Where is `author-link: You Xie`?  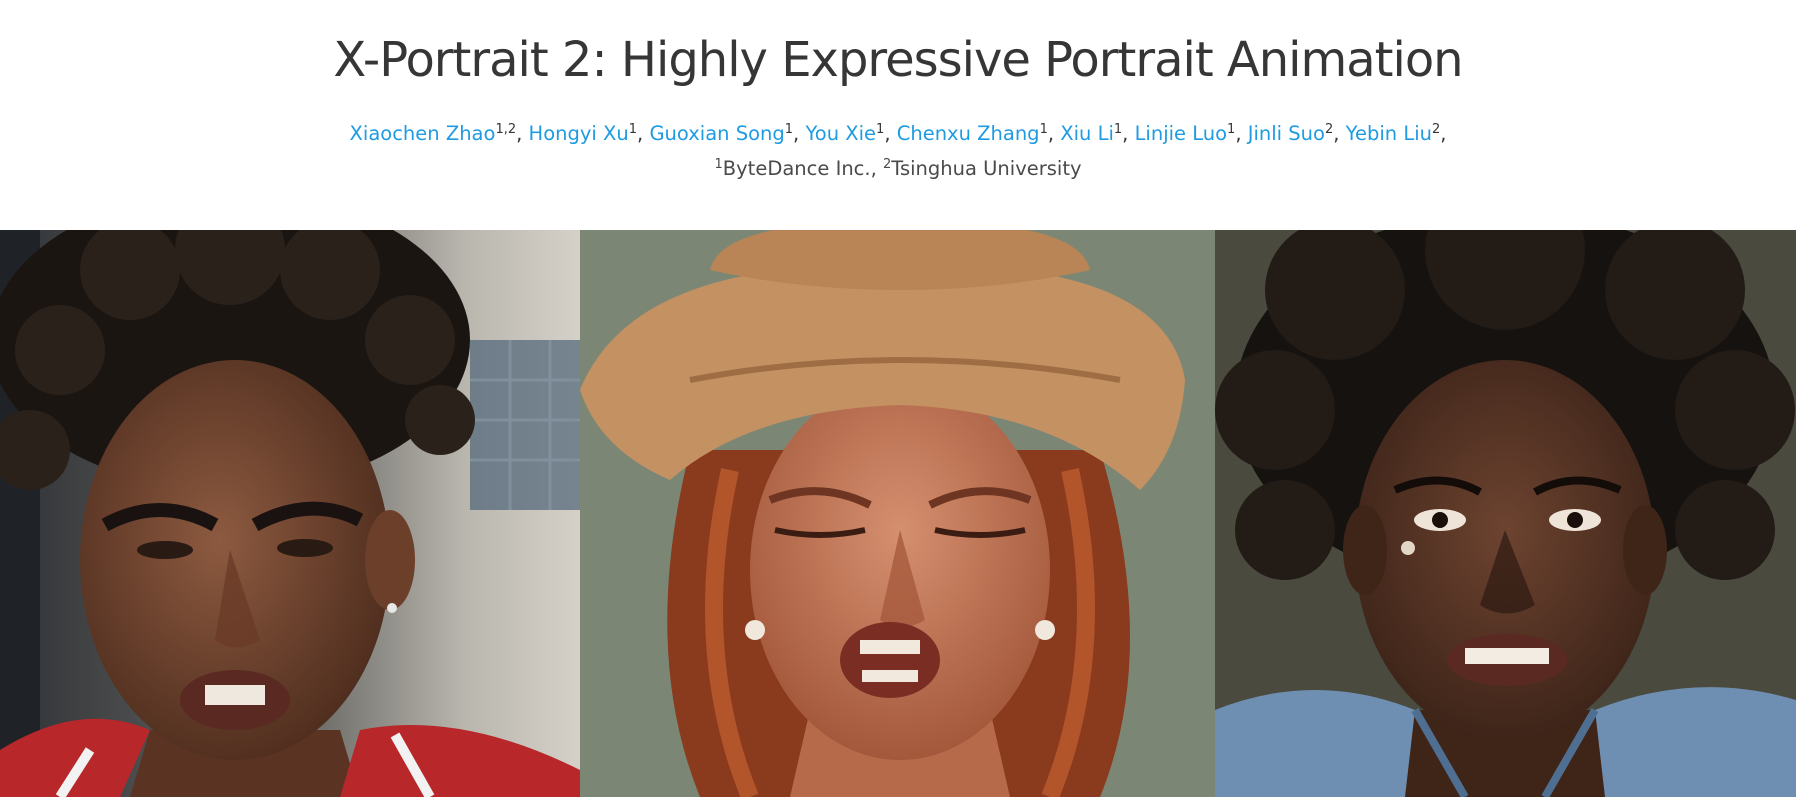
author-link: You Xie is located at coordinates (840, 133).